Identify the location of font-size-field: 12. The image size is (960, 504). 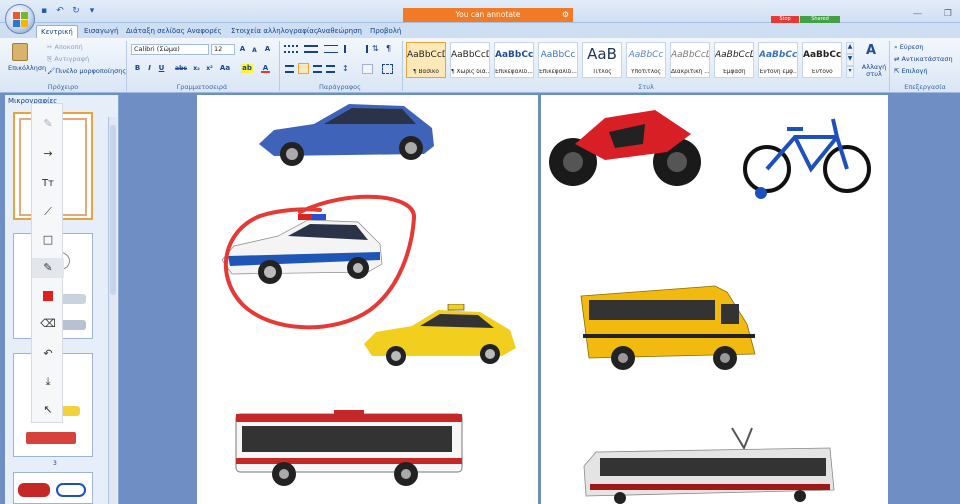
(223, 49).